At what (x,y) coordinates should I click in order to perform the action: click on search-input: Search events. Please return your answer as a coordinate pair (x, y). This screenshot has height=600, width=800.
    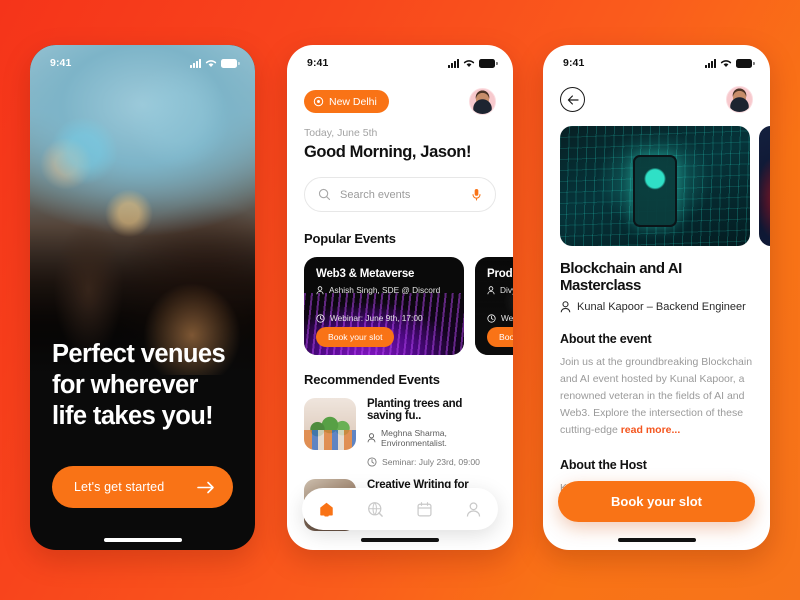
    Looking at the image, I should click on (400, 194).